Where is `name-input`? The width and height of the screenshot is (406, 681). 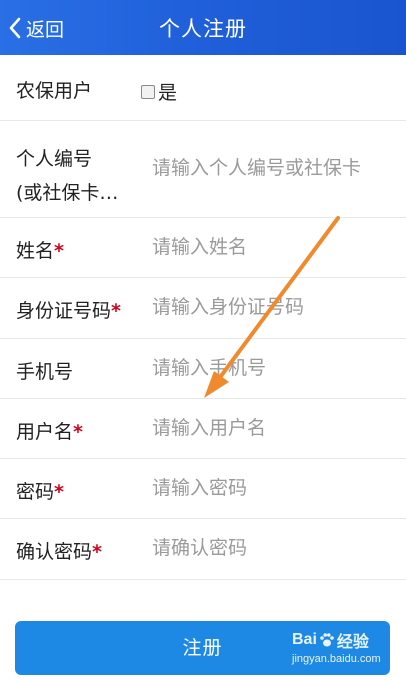
name-input is located at coordinates (279, 247).